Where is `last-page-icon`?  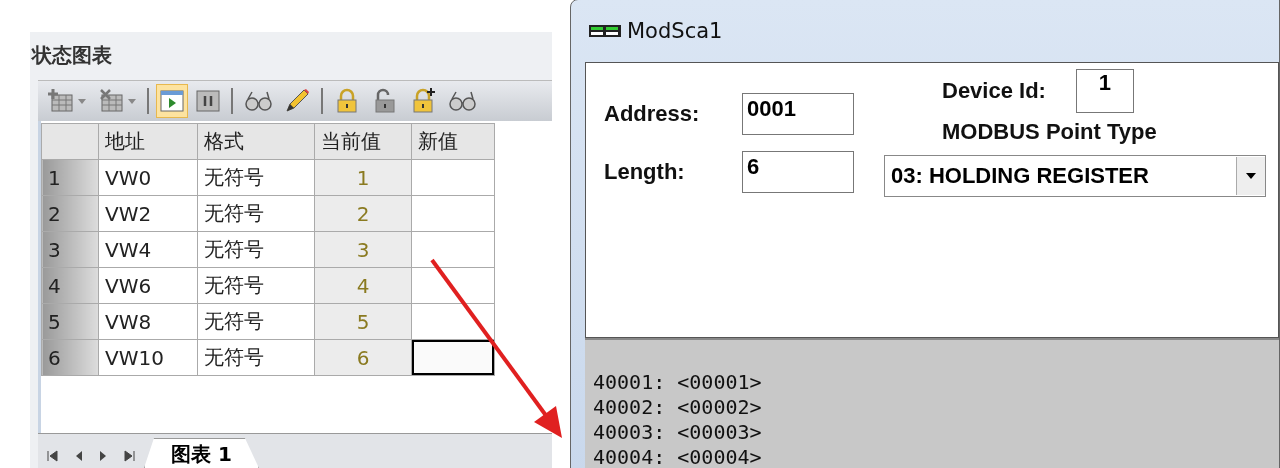
last-page-icon is located at coordinates (129, 456).